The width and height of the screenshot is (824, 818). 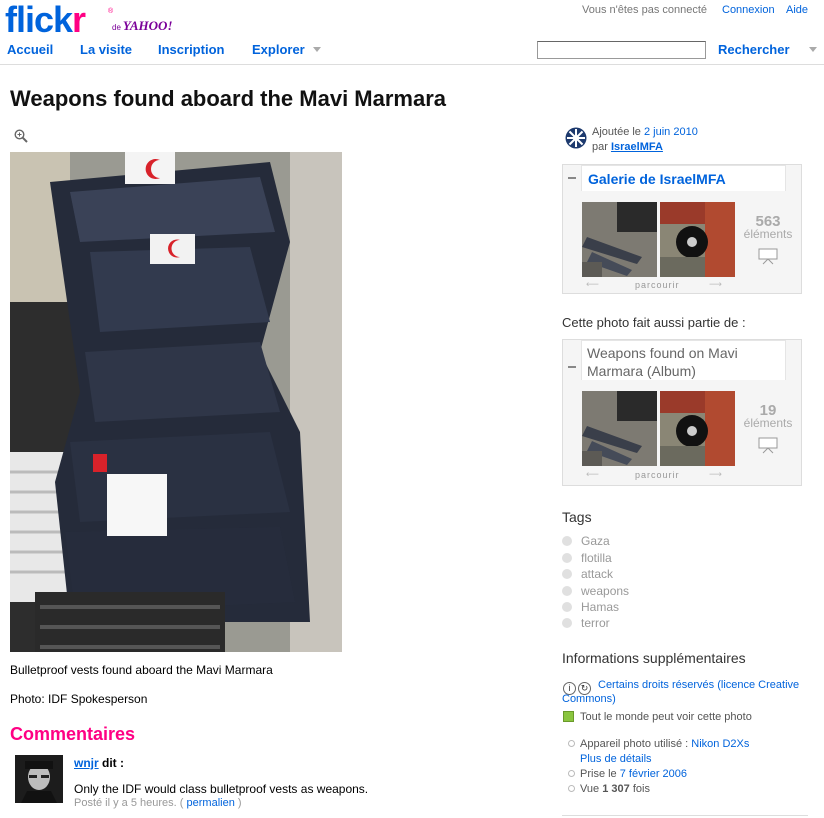 What do you see at coordinates (228, 98) in the screenshot?
I see `photo-title: Weapons found aboard the Mavi Marmara` at bounding box center [228, 98].